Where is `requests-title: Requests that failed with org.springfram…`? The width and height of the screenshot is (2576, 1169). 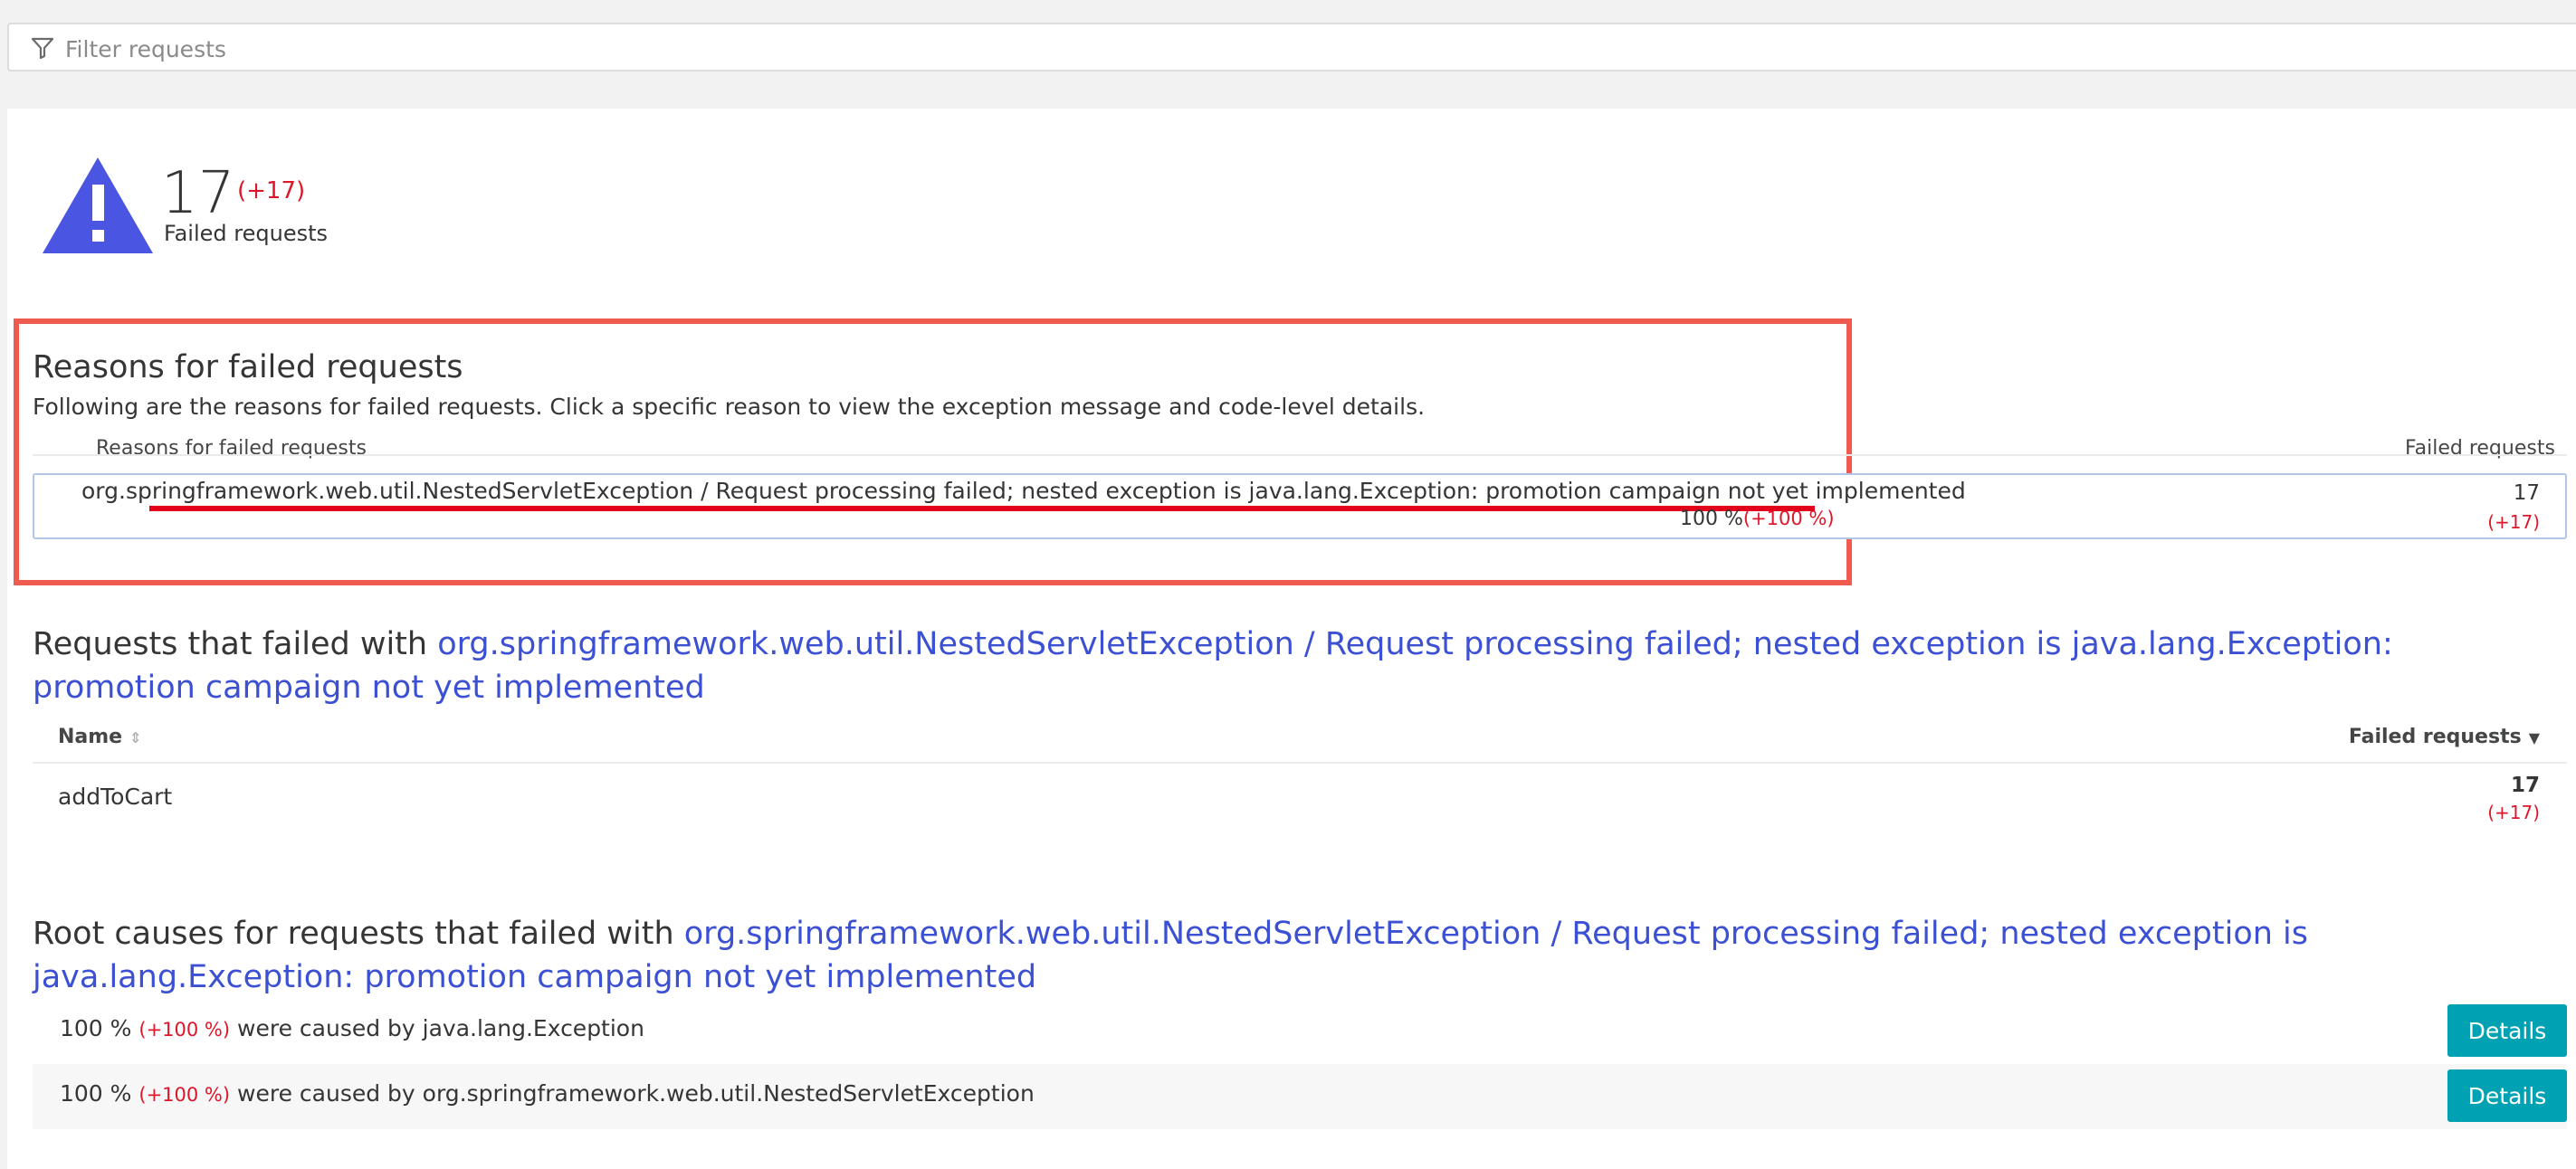
requests-title: Requests that failed with org.springfram… is located at coordinates (1291, 666).